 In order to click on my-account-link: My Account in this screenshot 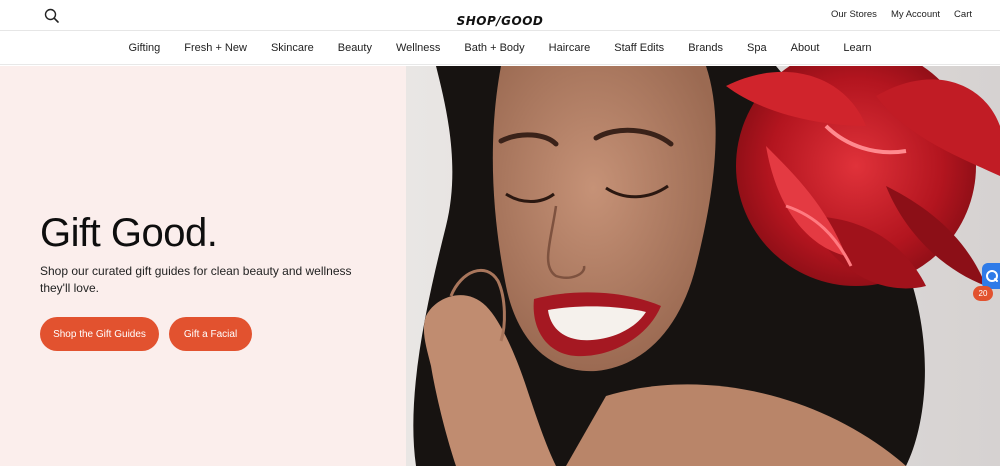, I will do `click(915, 14)`.